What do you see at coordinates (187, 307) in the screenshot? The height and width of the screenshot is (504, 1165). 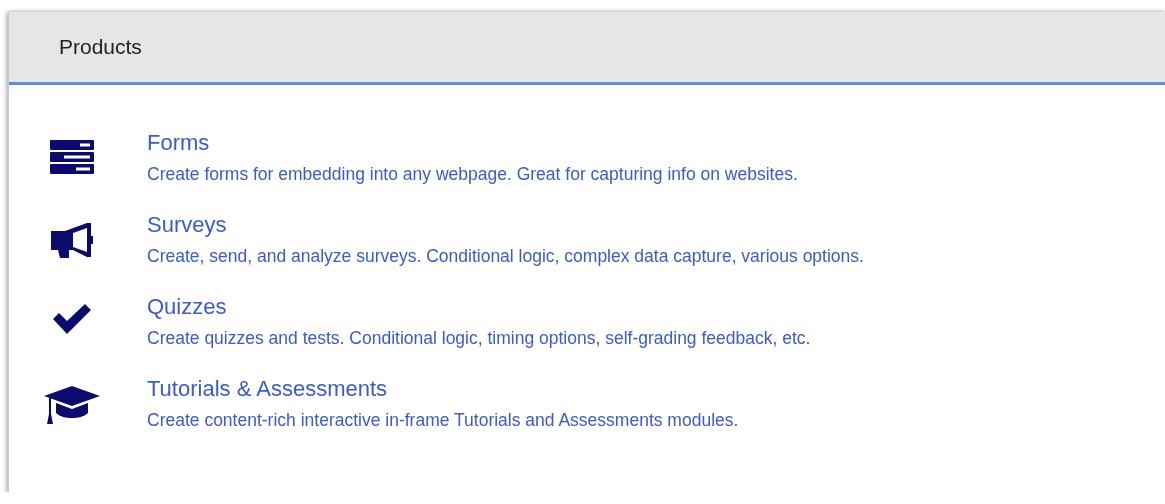 I see `product-link: Quizzes` at bounding box center [187, 307].